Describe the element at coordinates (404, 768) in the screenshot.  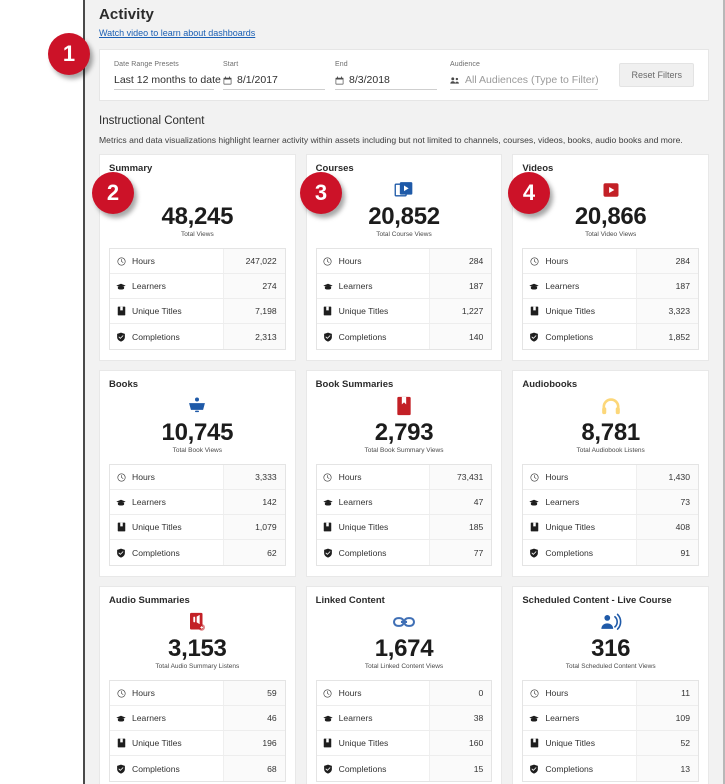
I see `metric-row: Completions 15` at that location.